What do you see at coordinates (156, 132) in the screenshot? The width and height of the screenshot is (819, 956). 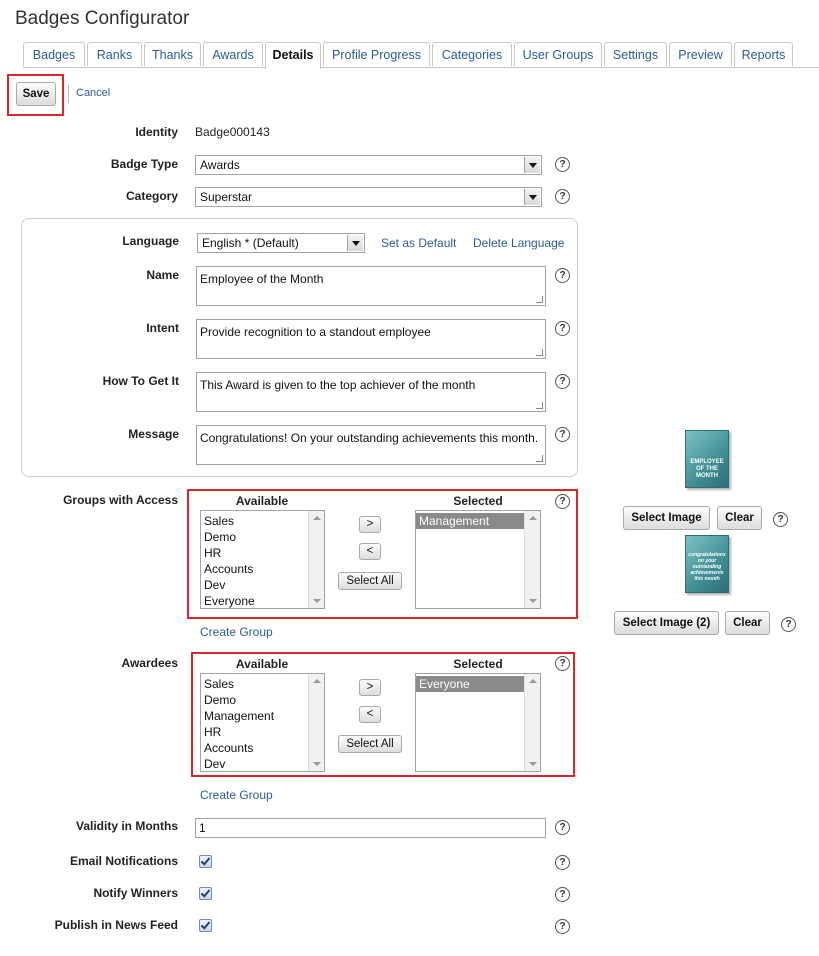 I see `identity-label: Identity` at bounding box center [156, 132].